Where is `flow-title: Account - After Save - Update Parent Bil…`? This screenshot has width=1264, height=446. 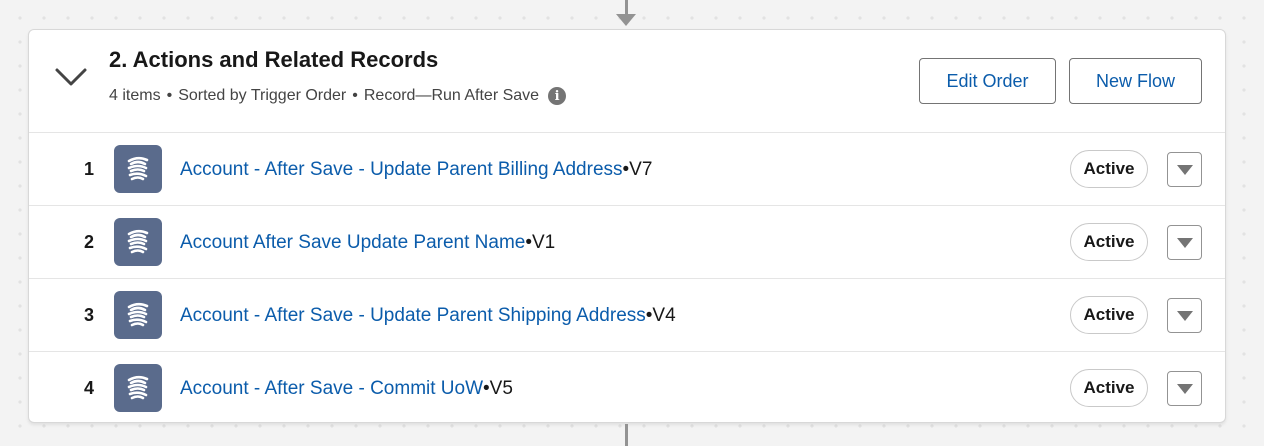
flow-title: Account - After Save - Update Parent Bil… is located at coordinates (416, 169).